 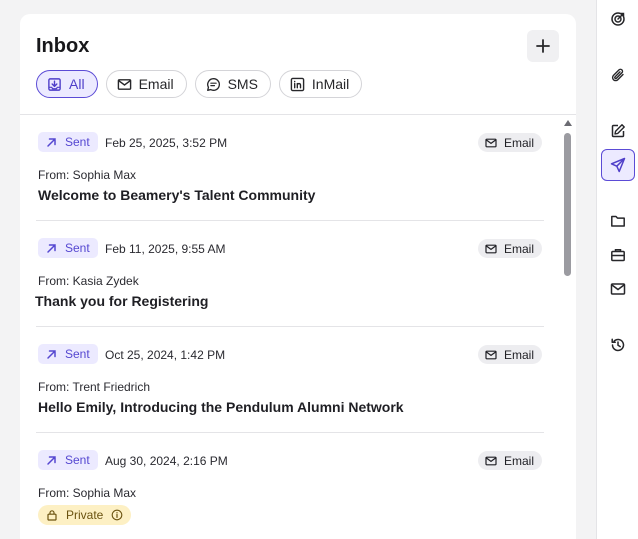 I want to click on message-date: Oct 25, 2024, 1:42 PM, so click(x=165, y=355).